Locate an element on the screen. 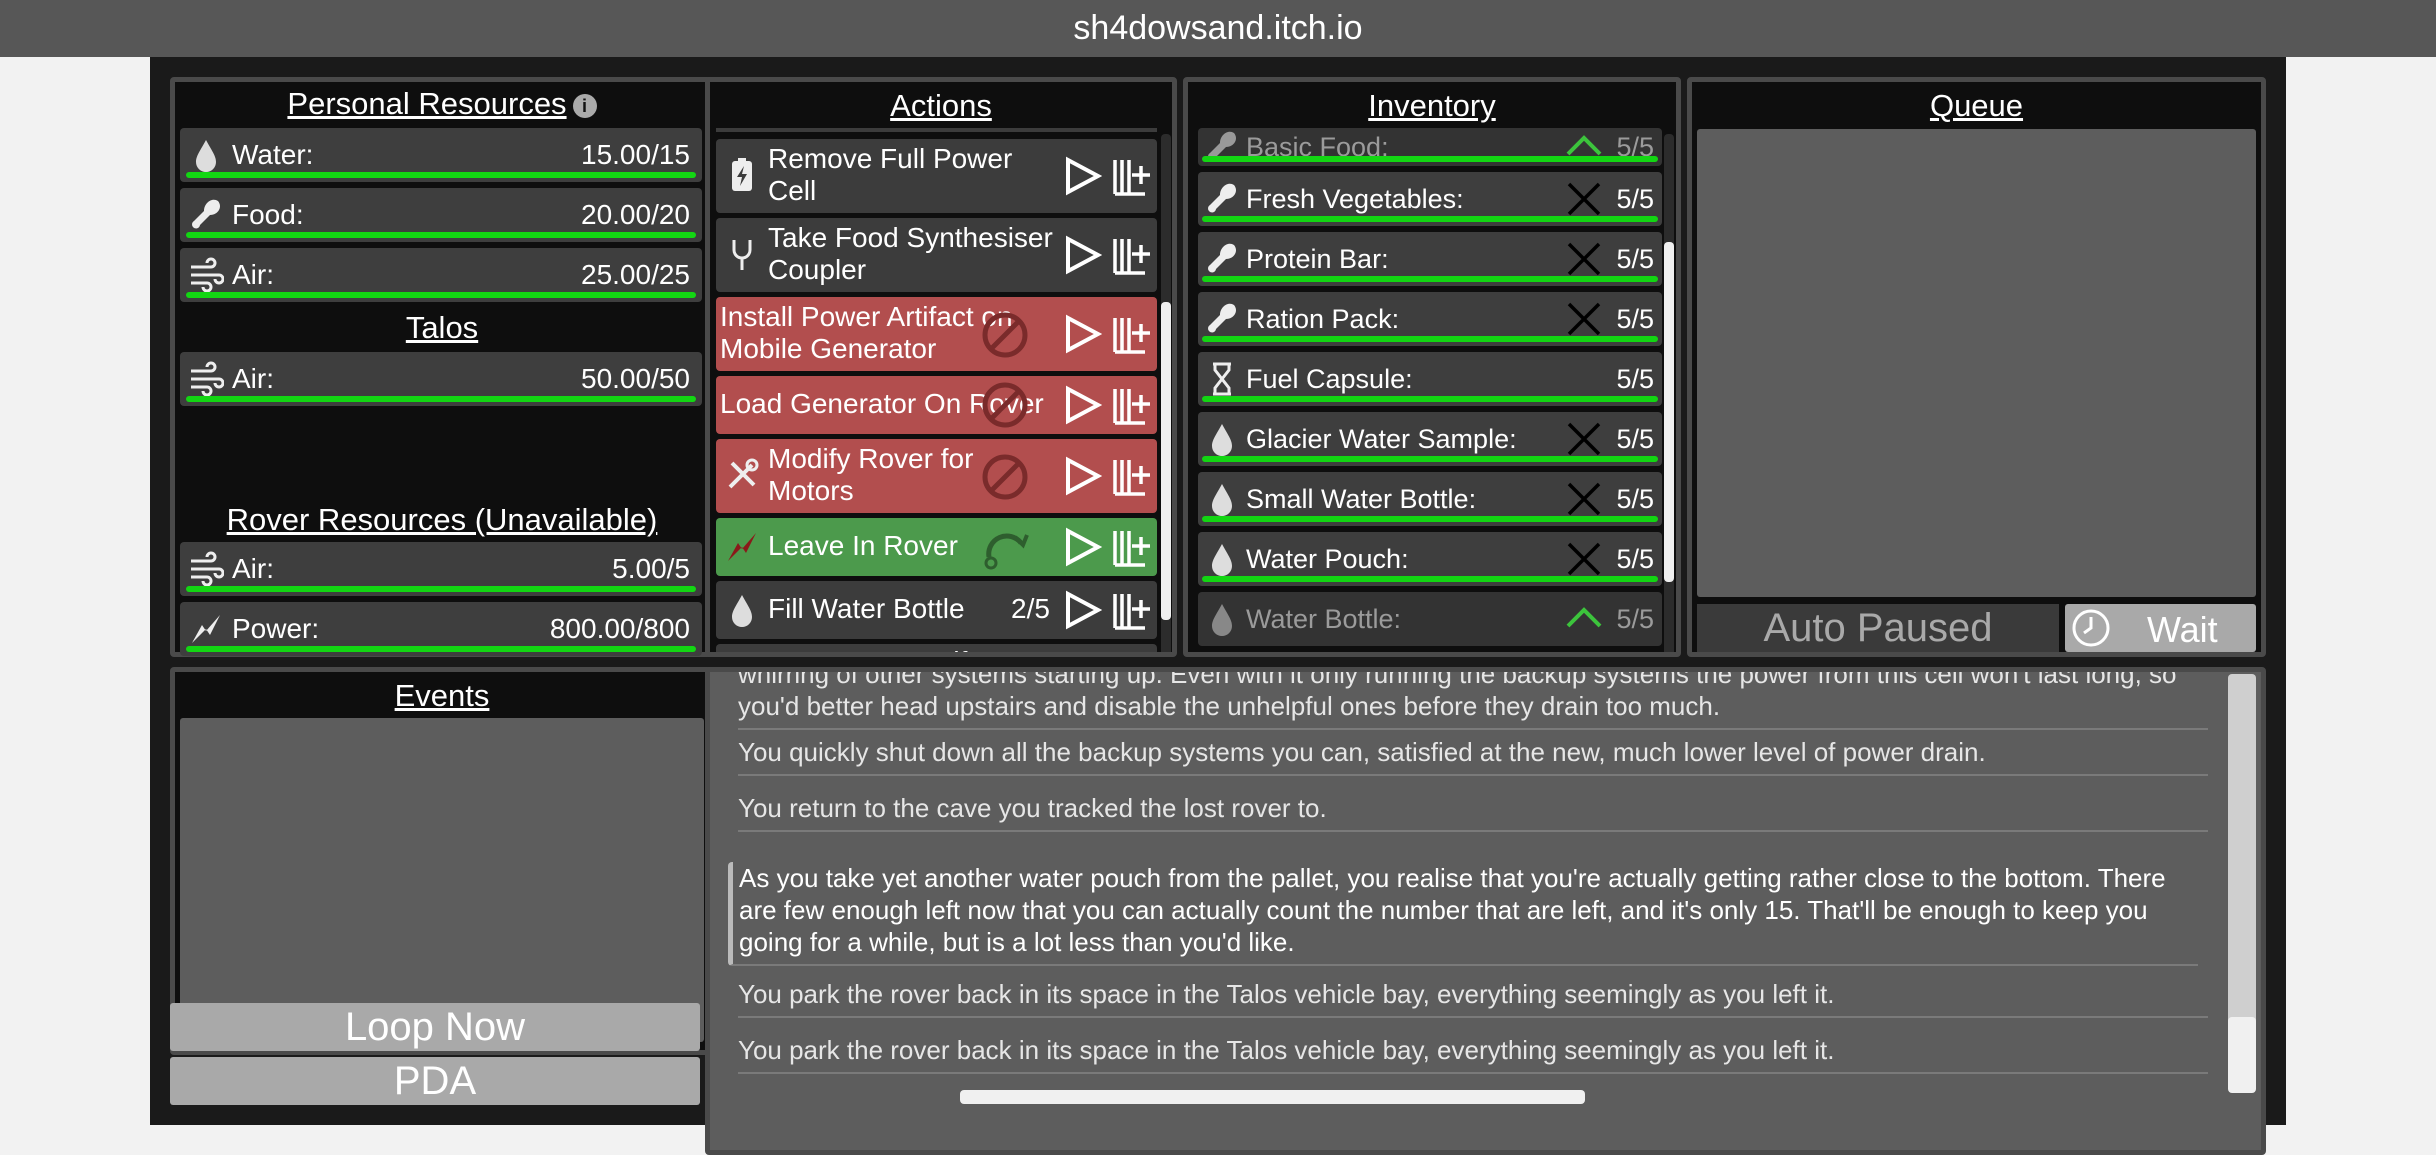 Image resolution: width=2436 pixels, height=1155 pixels. rover-icon is located at coordinates (742, 547).